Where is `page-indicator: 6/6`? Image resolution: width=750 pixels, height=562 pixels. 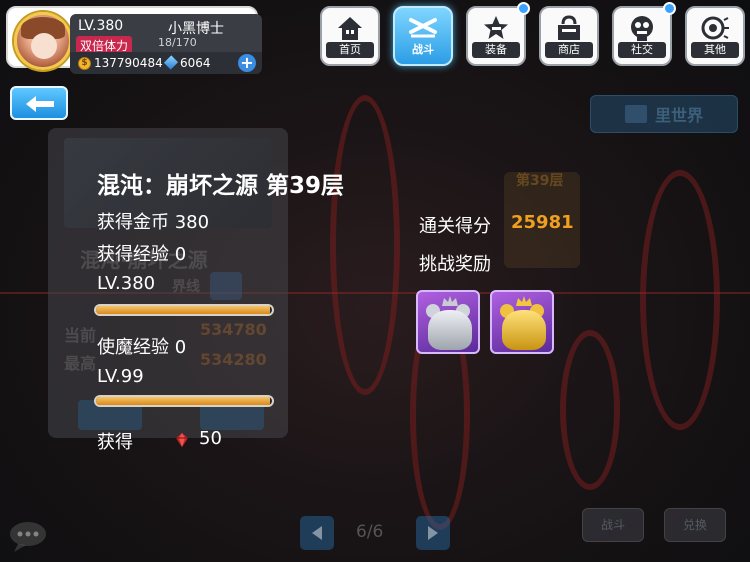
page-indicator: 6/6 is located at coordinates (370, 532).